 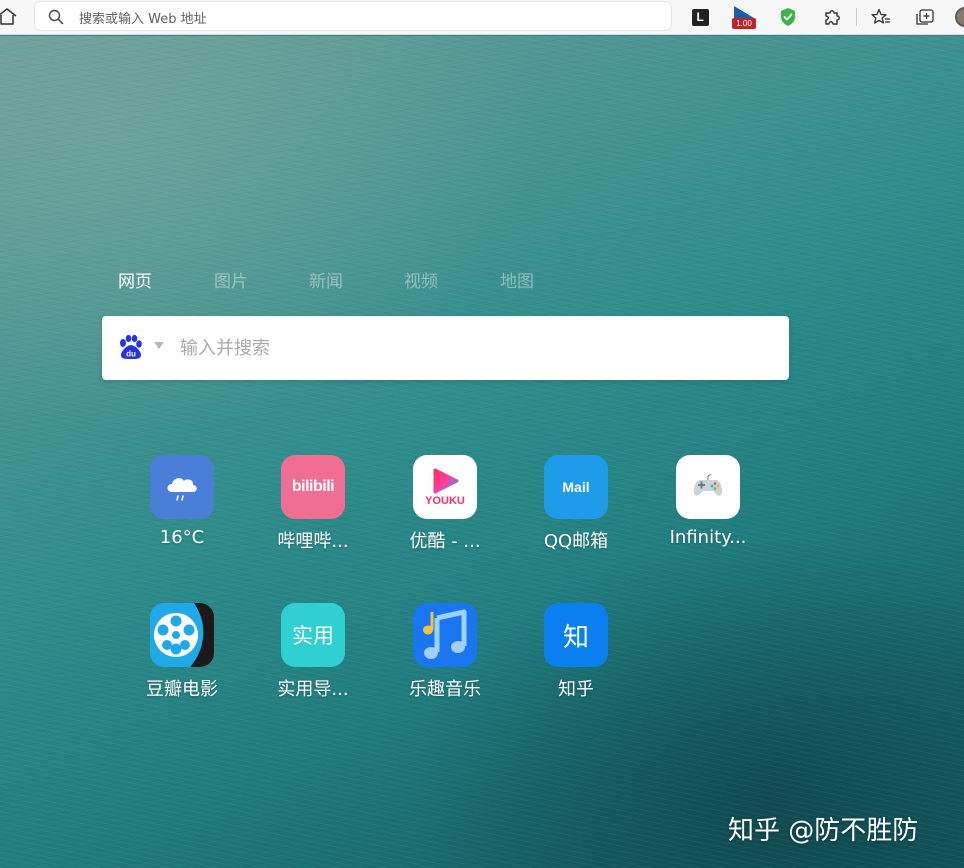 What do you see at coordinates (445, 487) in the screenshot?
I see `youku-icon: YOUKU` at bounding box center [445, 487].